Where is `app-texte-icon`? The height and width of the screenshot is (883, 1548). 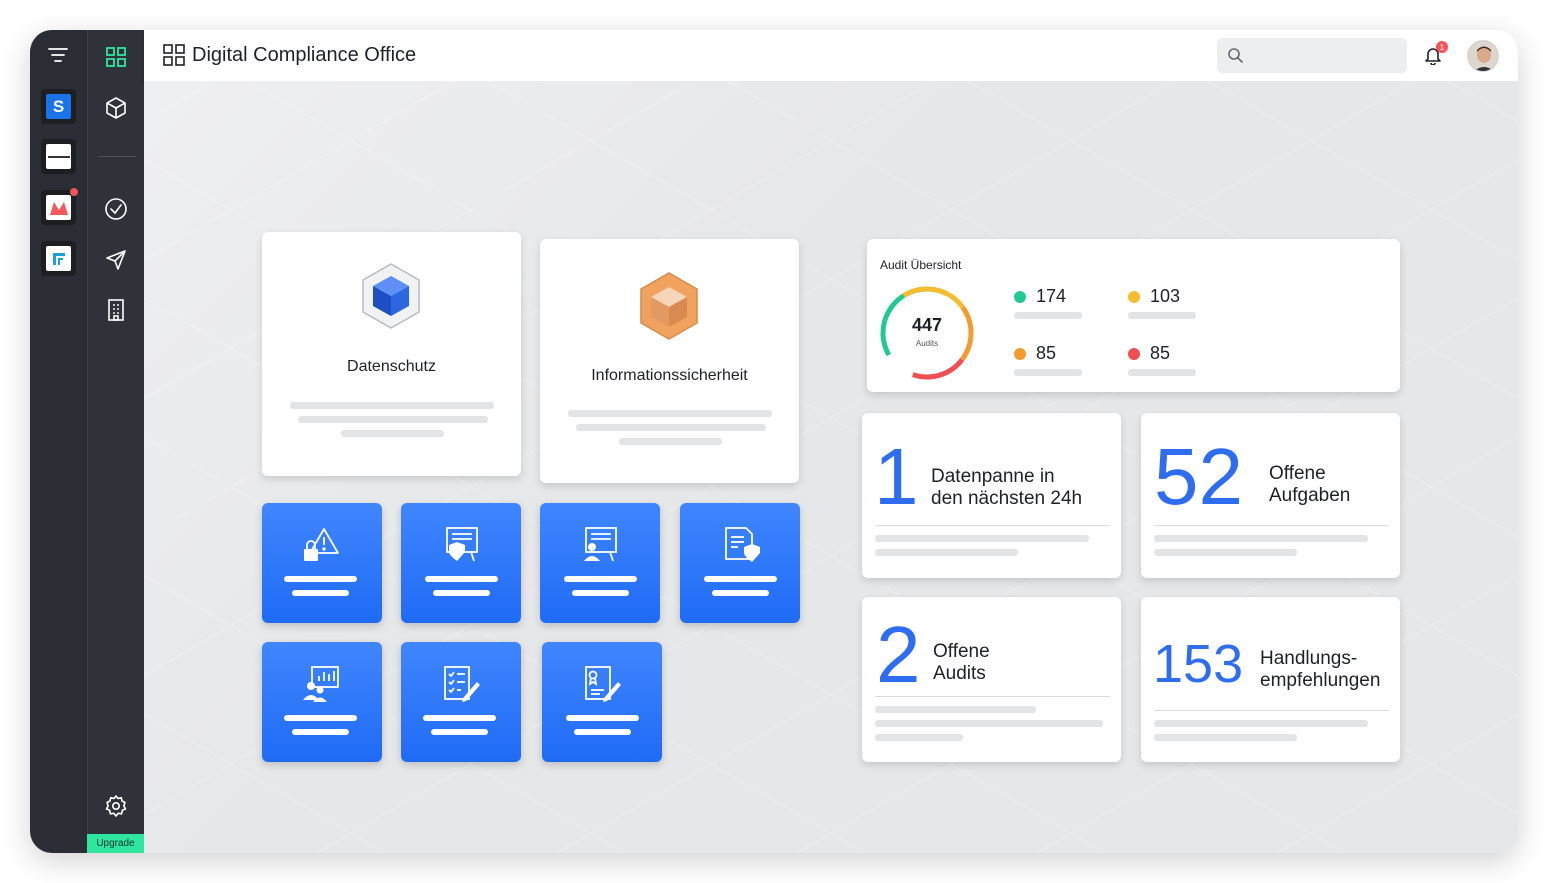 app-texte-icon is located at coordinates (58, 156).